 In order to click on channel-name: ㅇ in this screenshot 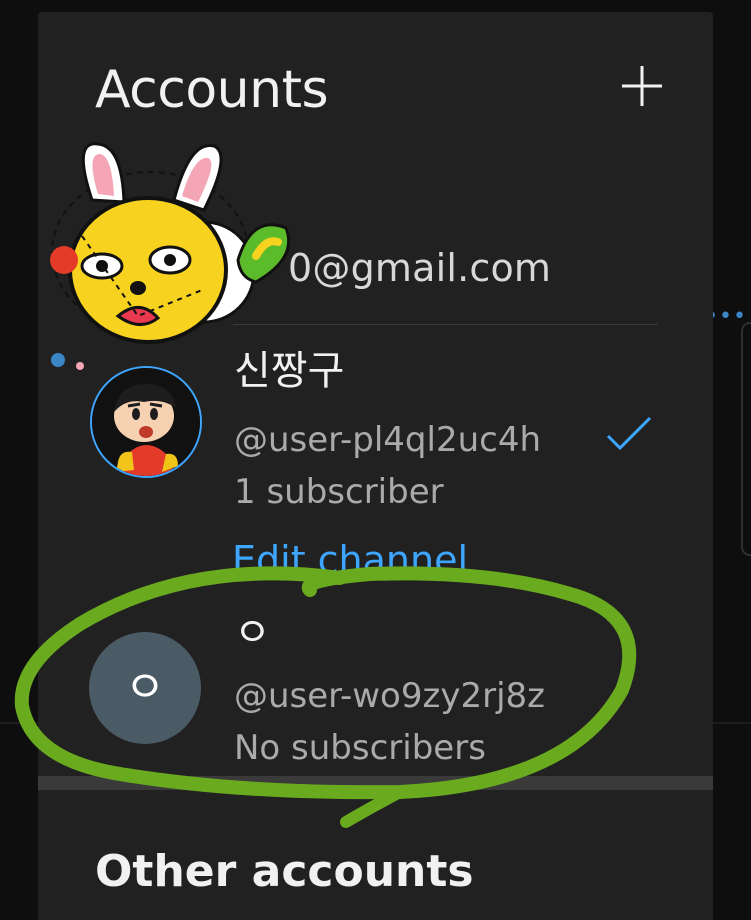, I will do `click(252, 633)`.